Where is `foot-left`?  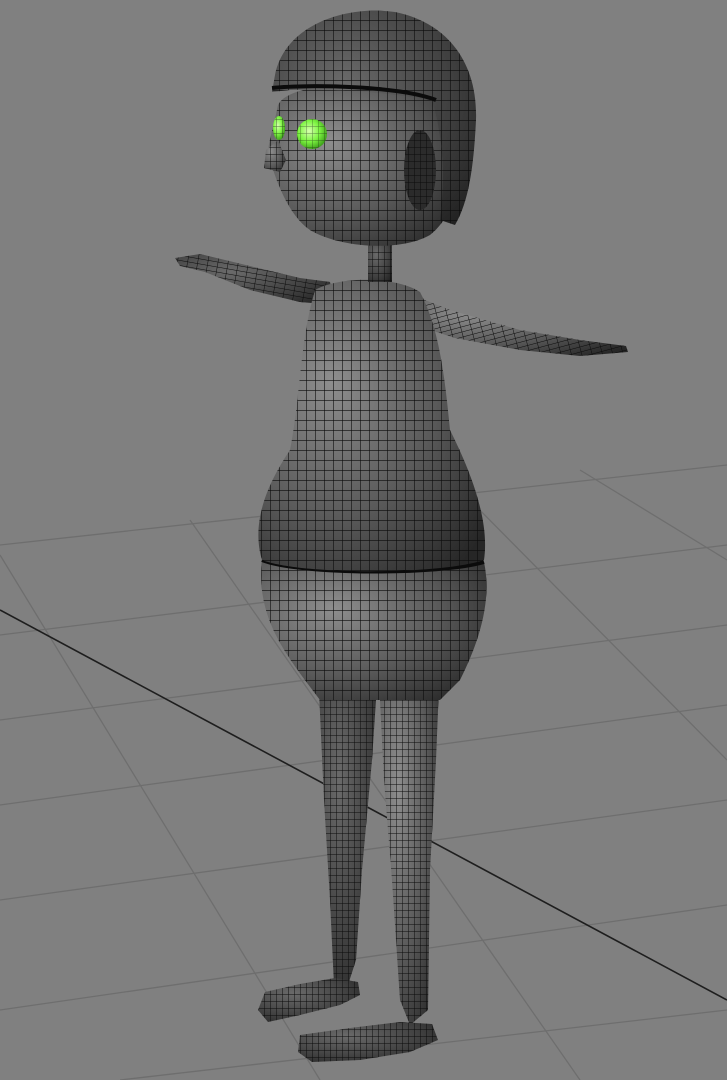 foot-left is located at coordinates (309, 1000).